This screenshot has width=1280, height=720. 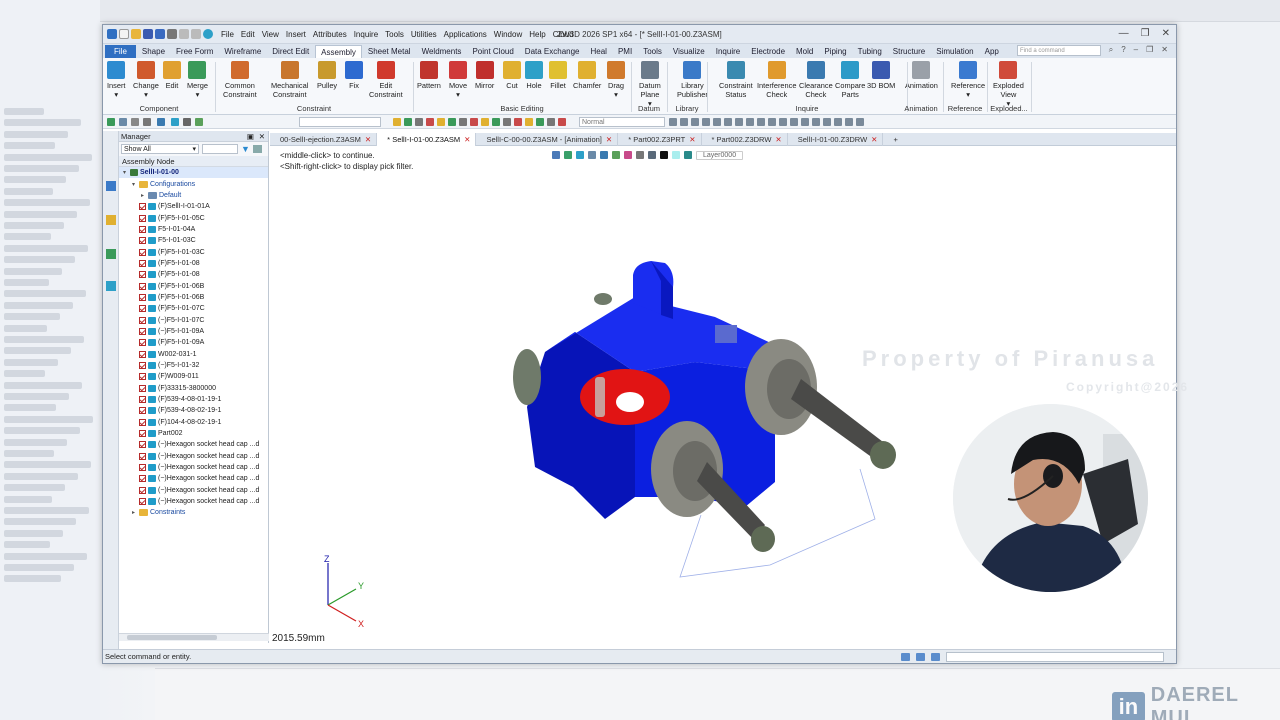 I want to click on tree-item: (F)SellI-I-01-01A, so click(x=193, y=206).